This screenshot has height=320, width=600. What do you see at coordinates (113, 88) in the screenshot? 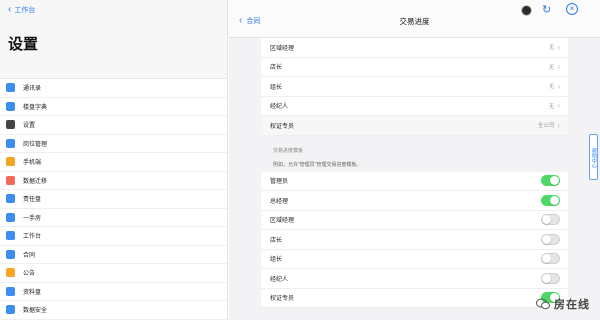
I see `menu-item: 通讯录` at bounding box center [113, 88].